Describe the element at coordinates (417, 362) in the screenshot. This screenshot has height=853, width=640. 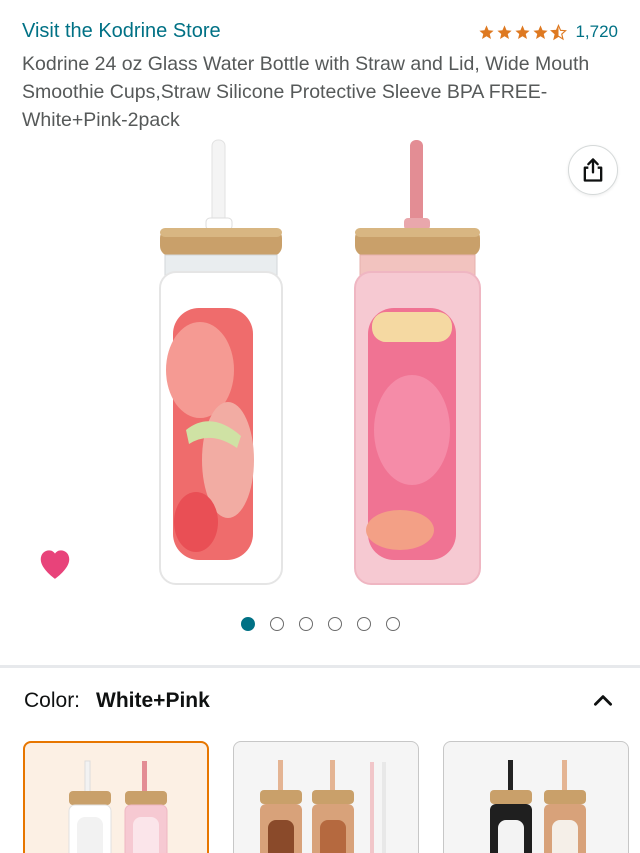
I see `pink-bottle` at that location.